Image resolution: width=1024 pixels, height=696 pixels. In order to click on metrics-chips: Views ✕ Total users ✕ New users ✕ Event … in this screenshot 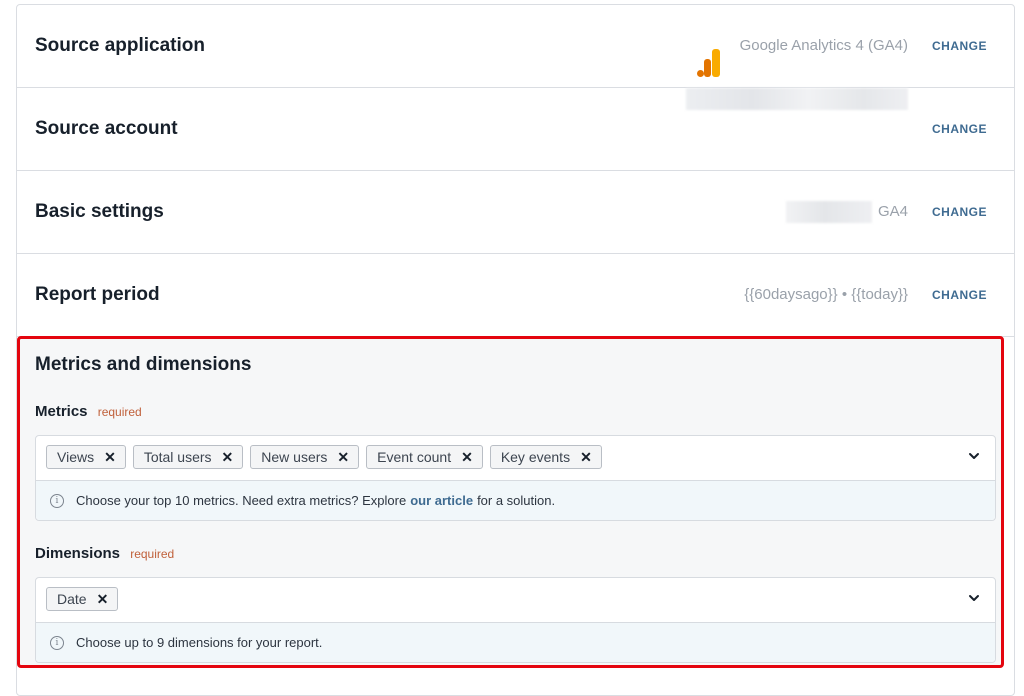, I will do `click(324, 457)`.